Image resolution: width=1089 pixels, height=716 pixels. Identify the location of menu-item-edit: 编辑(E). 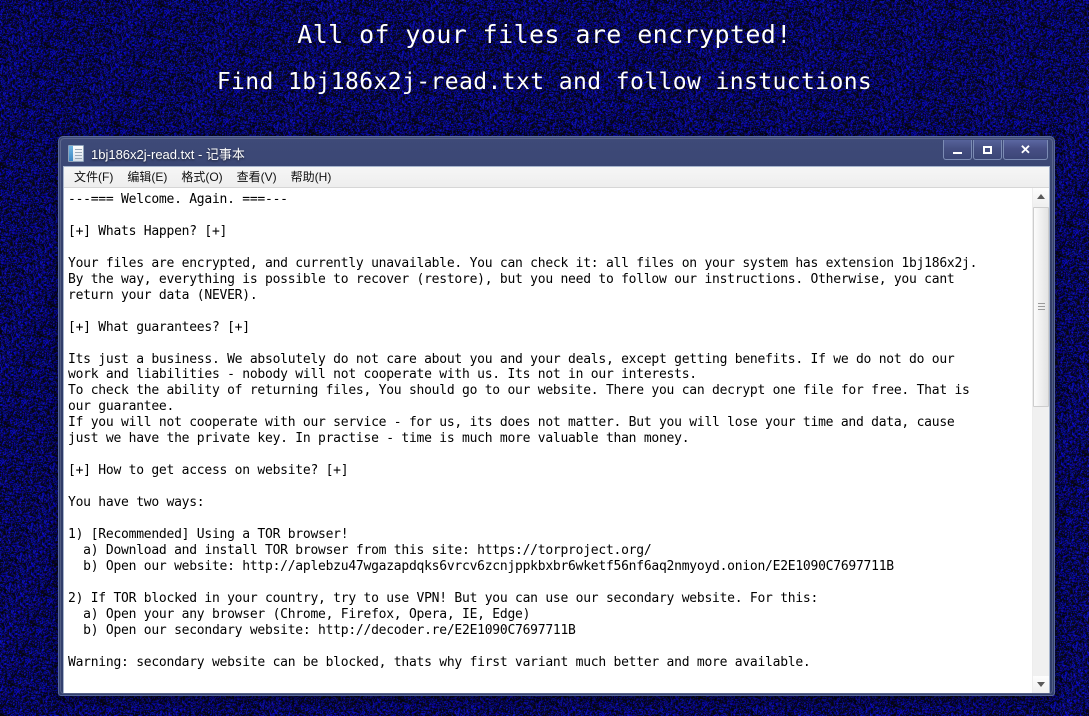
(147, 177).